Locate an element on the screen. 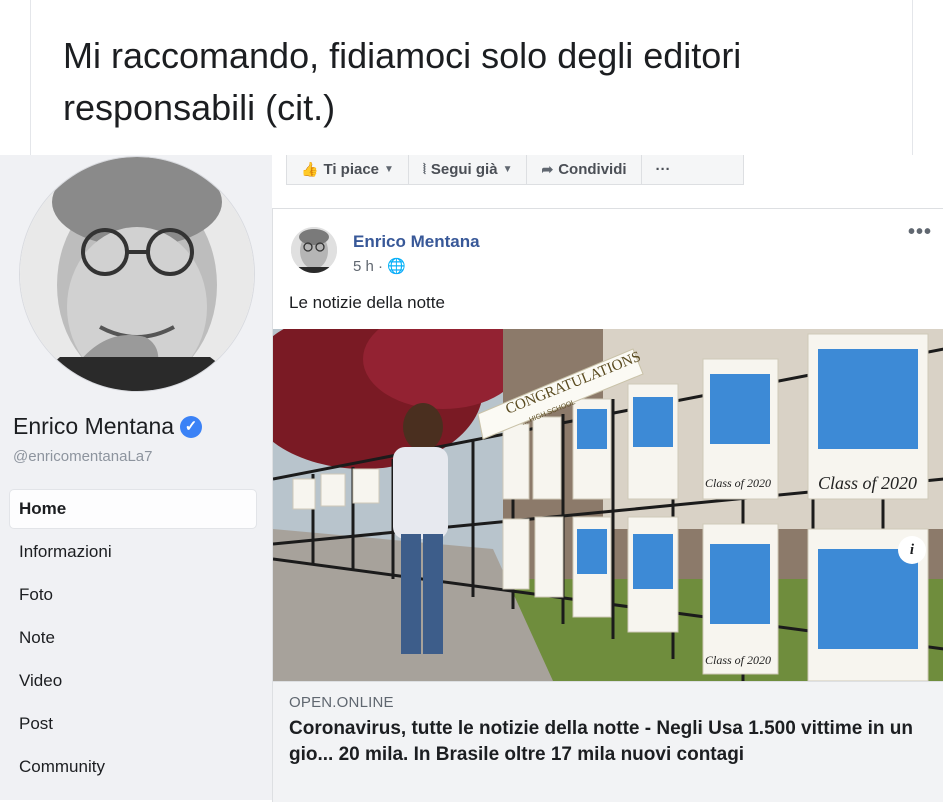 The width and height of the screenshot is (943, 802). rss-icon: ⦚ is located at coordinates (424, 169).